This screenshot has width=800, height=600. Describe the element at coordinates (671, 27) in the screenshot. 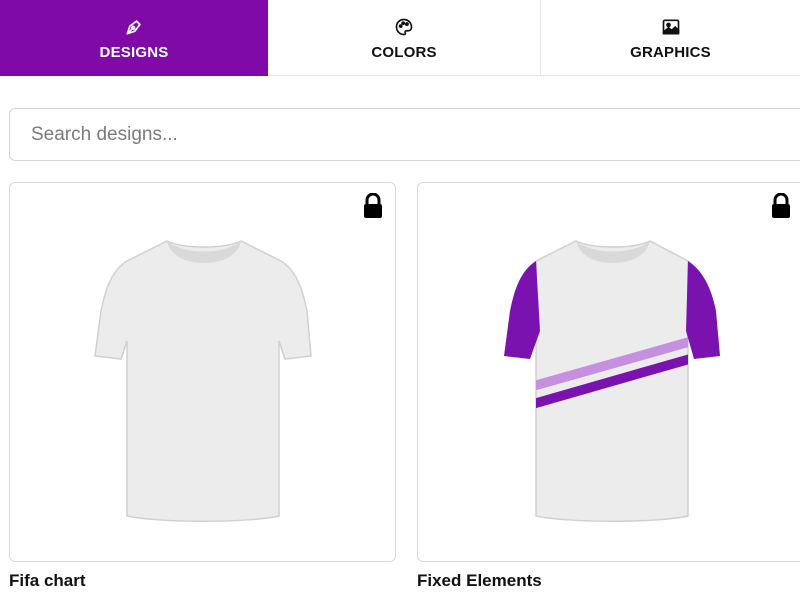

I see `image-icon` at that location.